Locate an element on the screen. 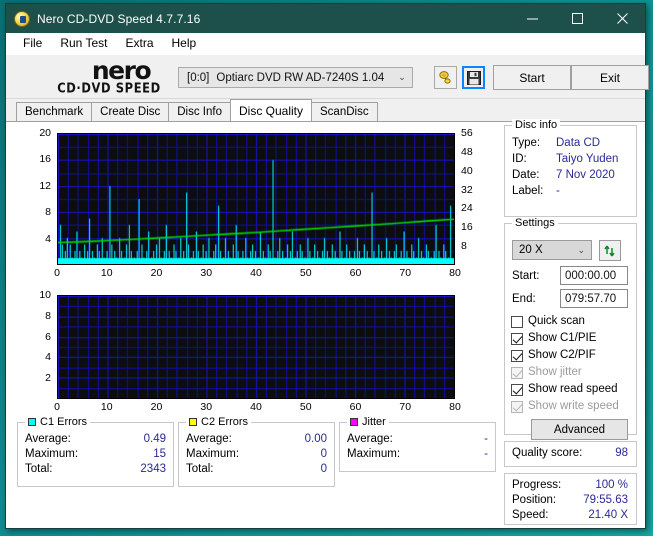 The width and height of the screenshot is (653, 536). axis-tick-label: 4 is located at coordinates (48, 238).